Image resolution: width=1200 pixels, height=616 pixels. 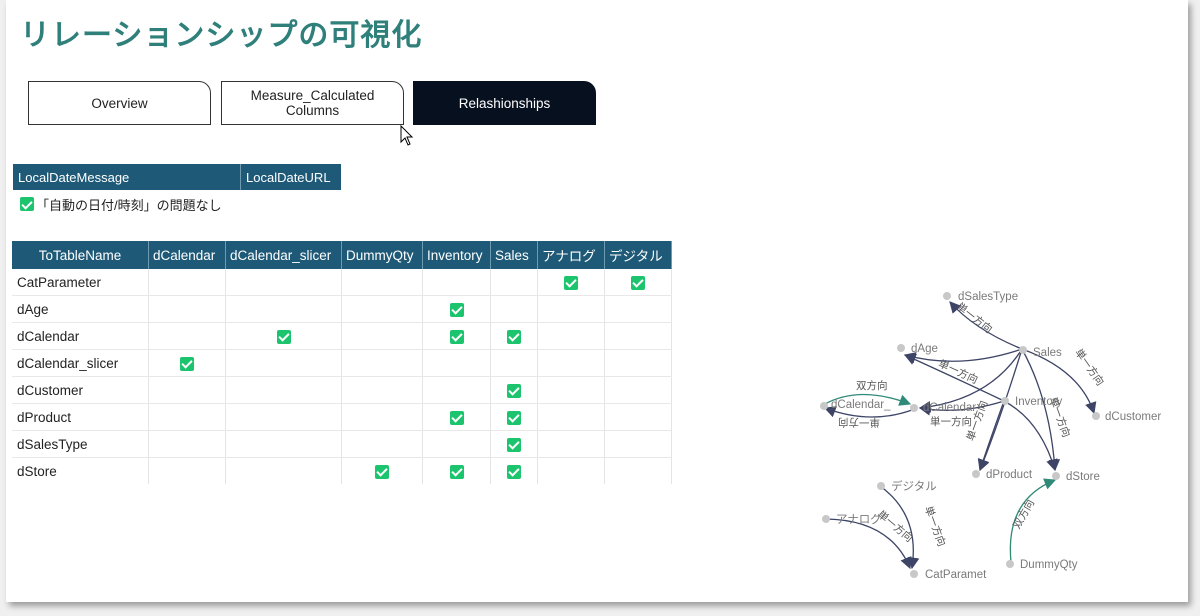 What do you see at coordinates (1047, 353) in the screenshot?
I see `node-label: Sales` at bounding box center [1047, 353].